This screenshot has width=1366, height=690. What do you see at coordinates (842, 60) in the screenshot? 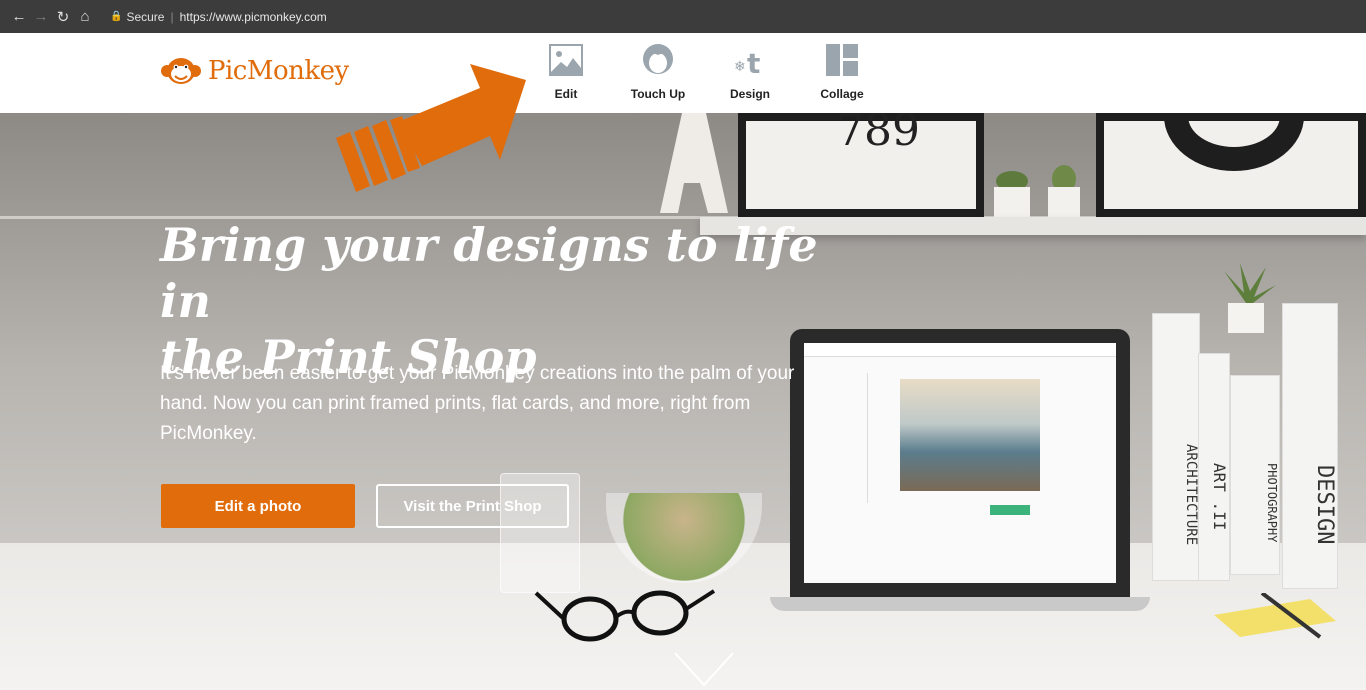
I see `collage-icon` at bounding box center [842, 60].